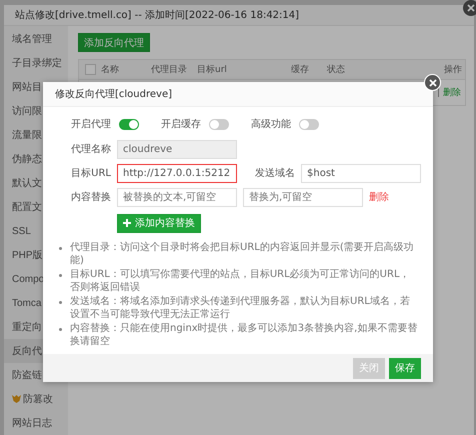 The height and width of the screenshot is (435, 476). Describe the element at coordinates (240, 281) in the screenshot. I see `note-text: 目标URL：可以填写你需要代理的站点，目标URL必须为可正常访问的URL，否则将返回错误` at that location.